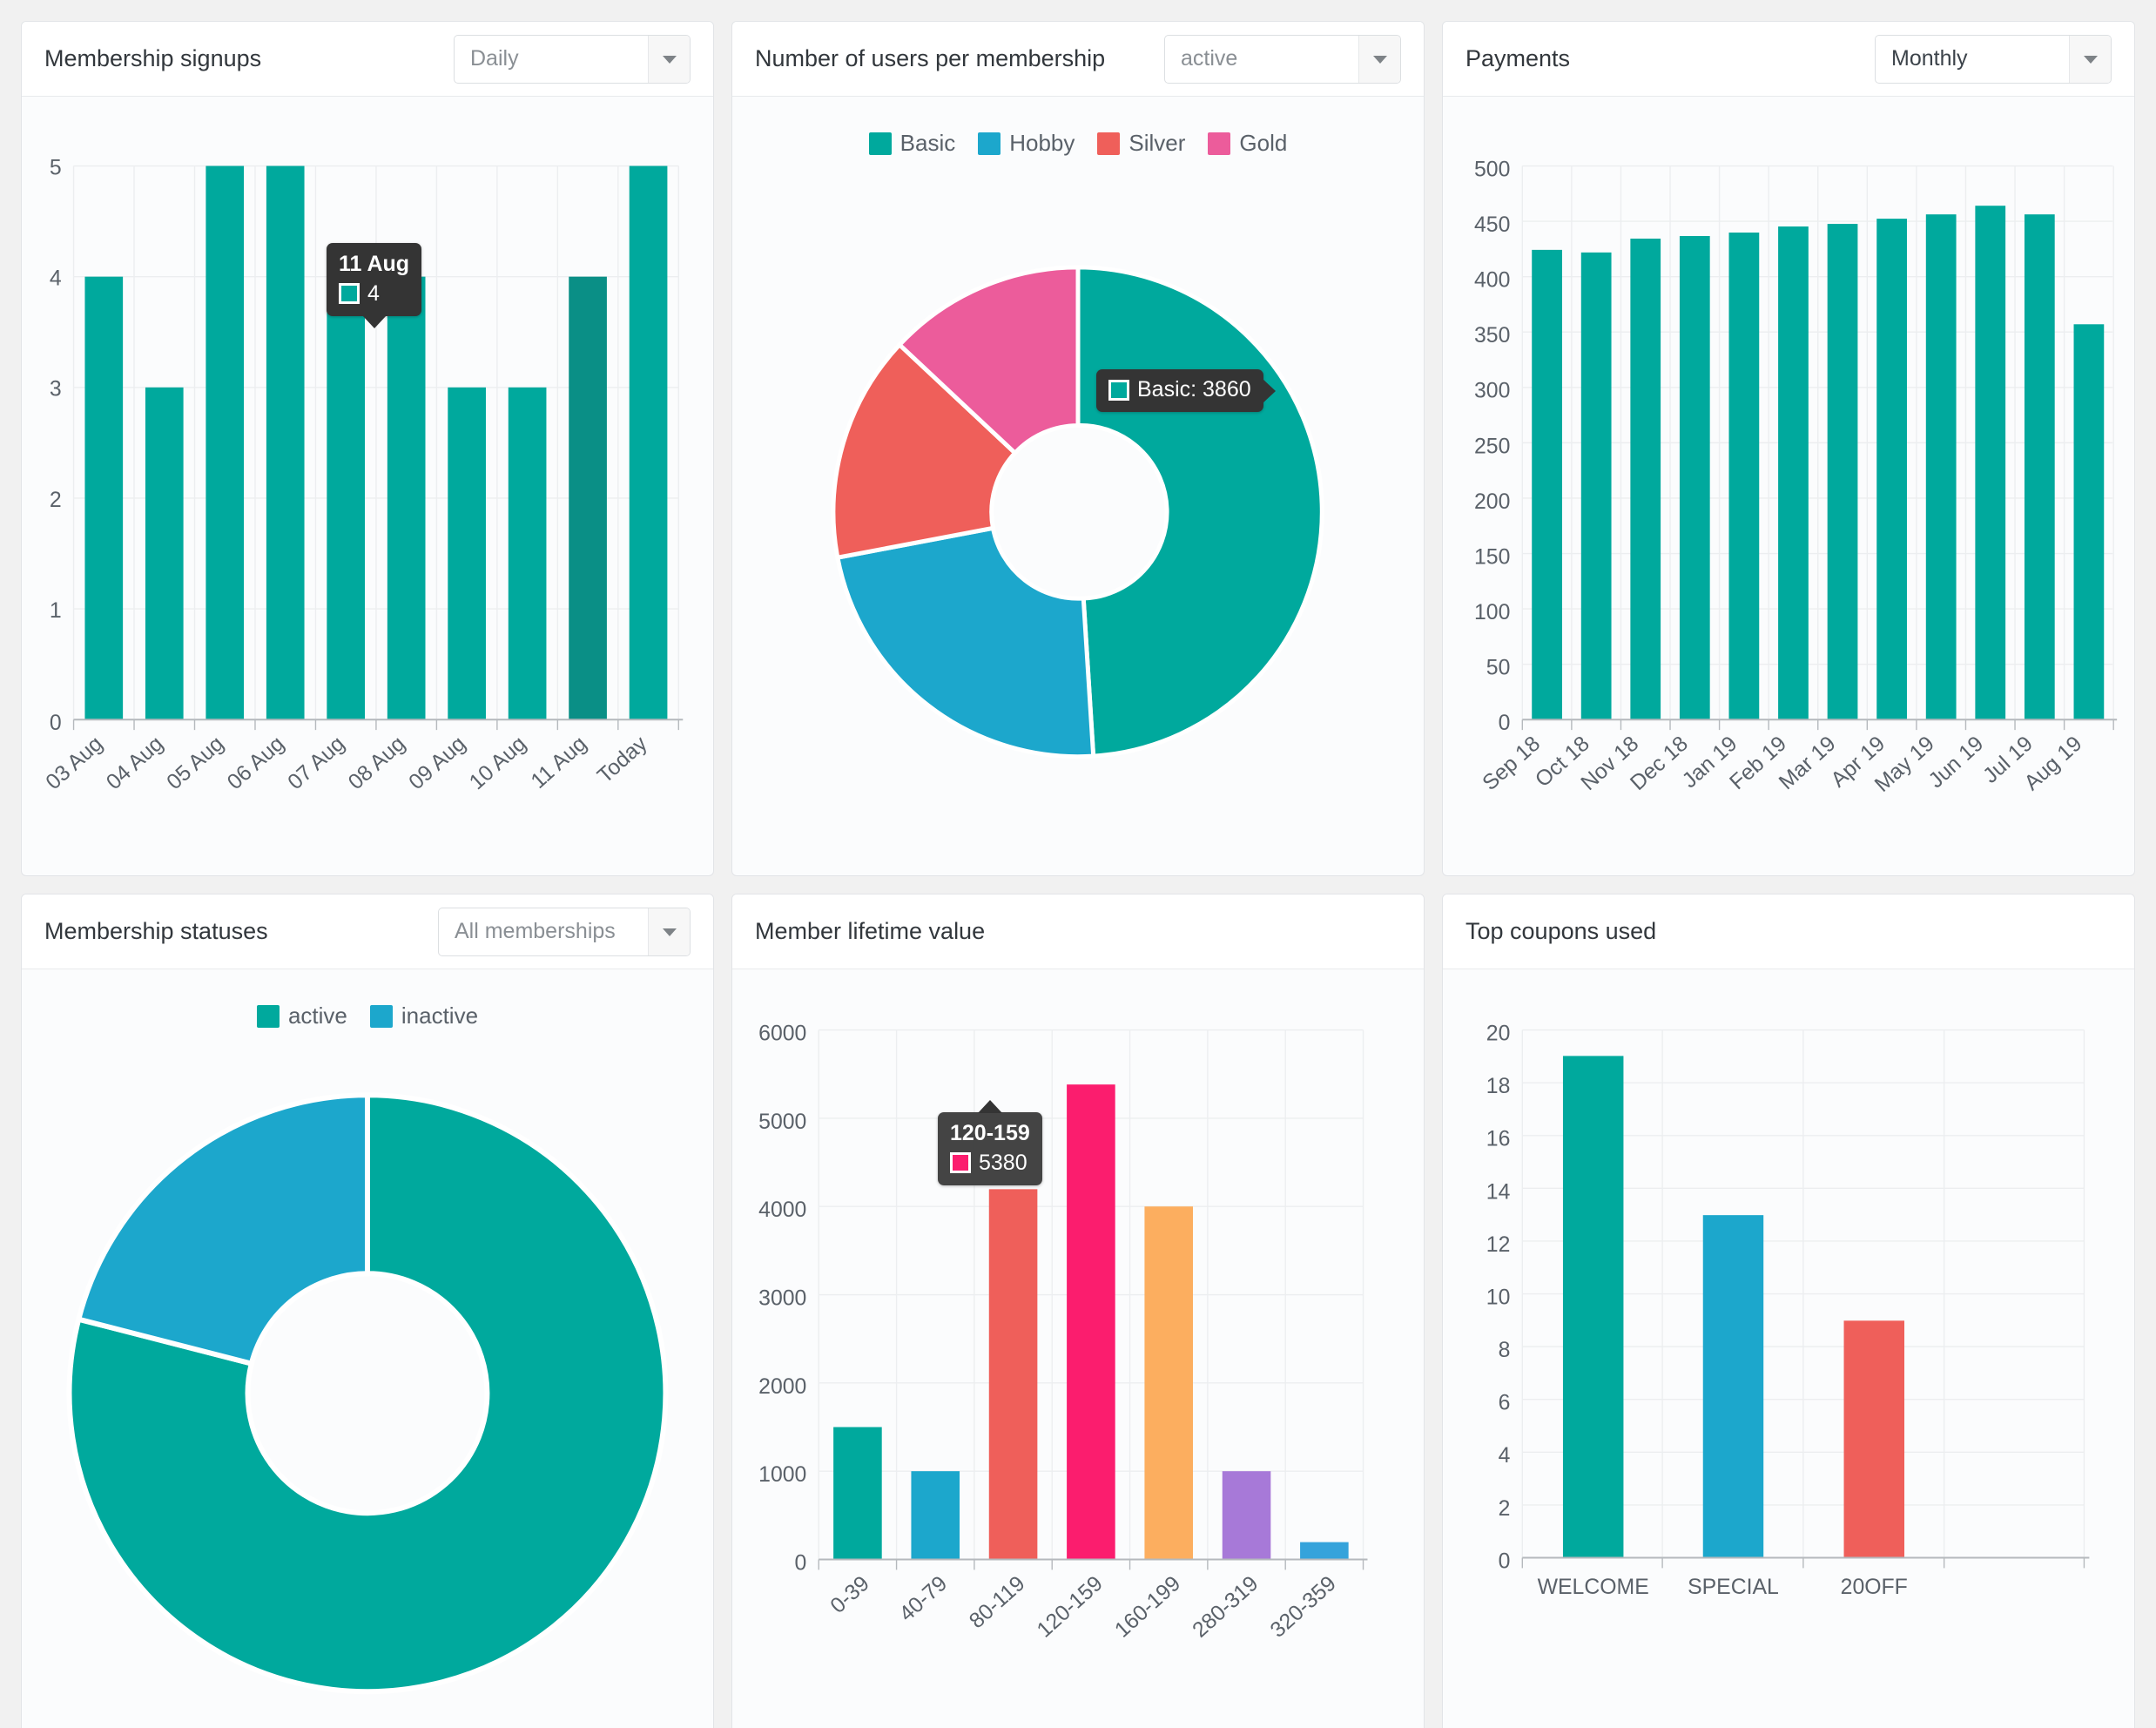 Image resolution: width=2156 pixels, height=1728 pixels. What do you see at coordinates (317, 1015) in the screenshot?
I see `legend-label: active` at bounding box center [317, 1015].